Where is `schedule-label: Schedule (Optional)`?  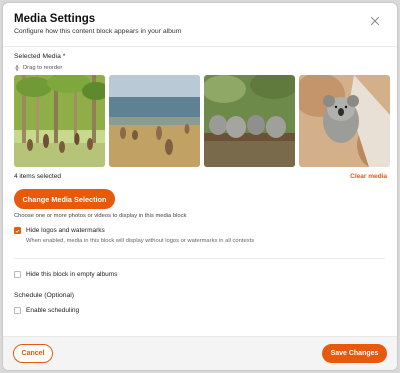 schedule-label: Schedule (Optional) is located at coordinates (44, 295).